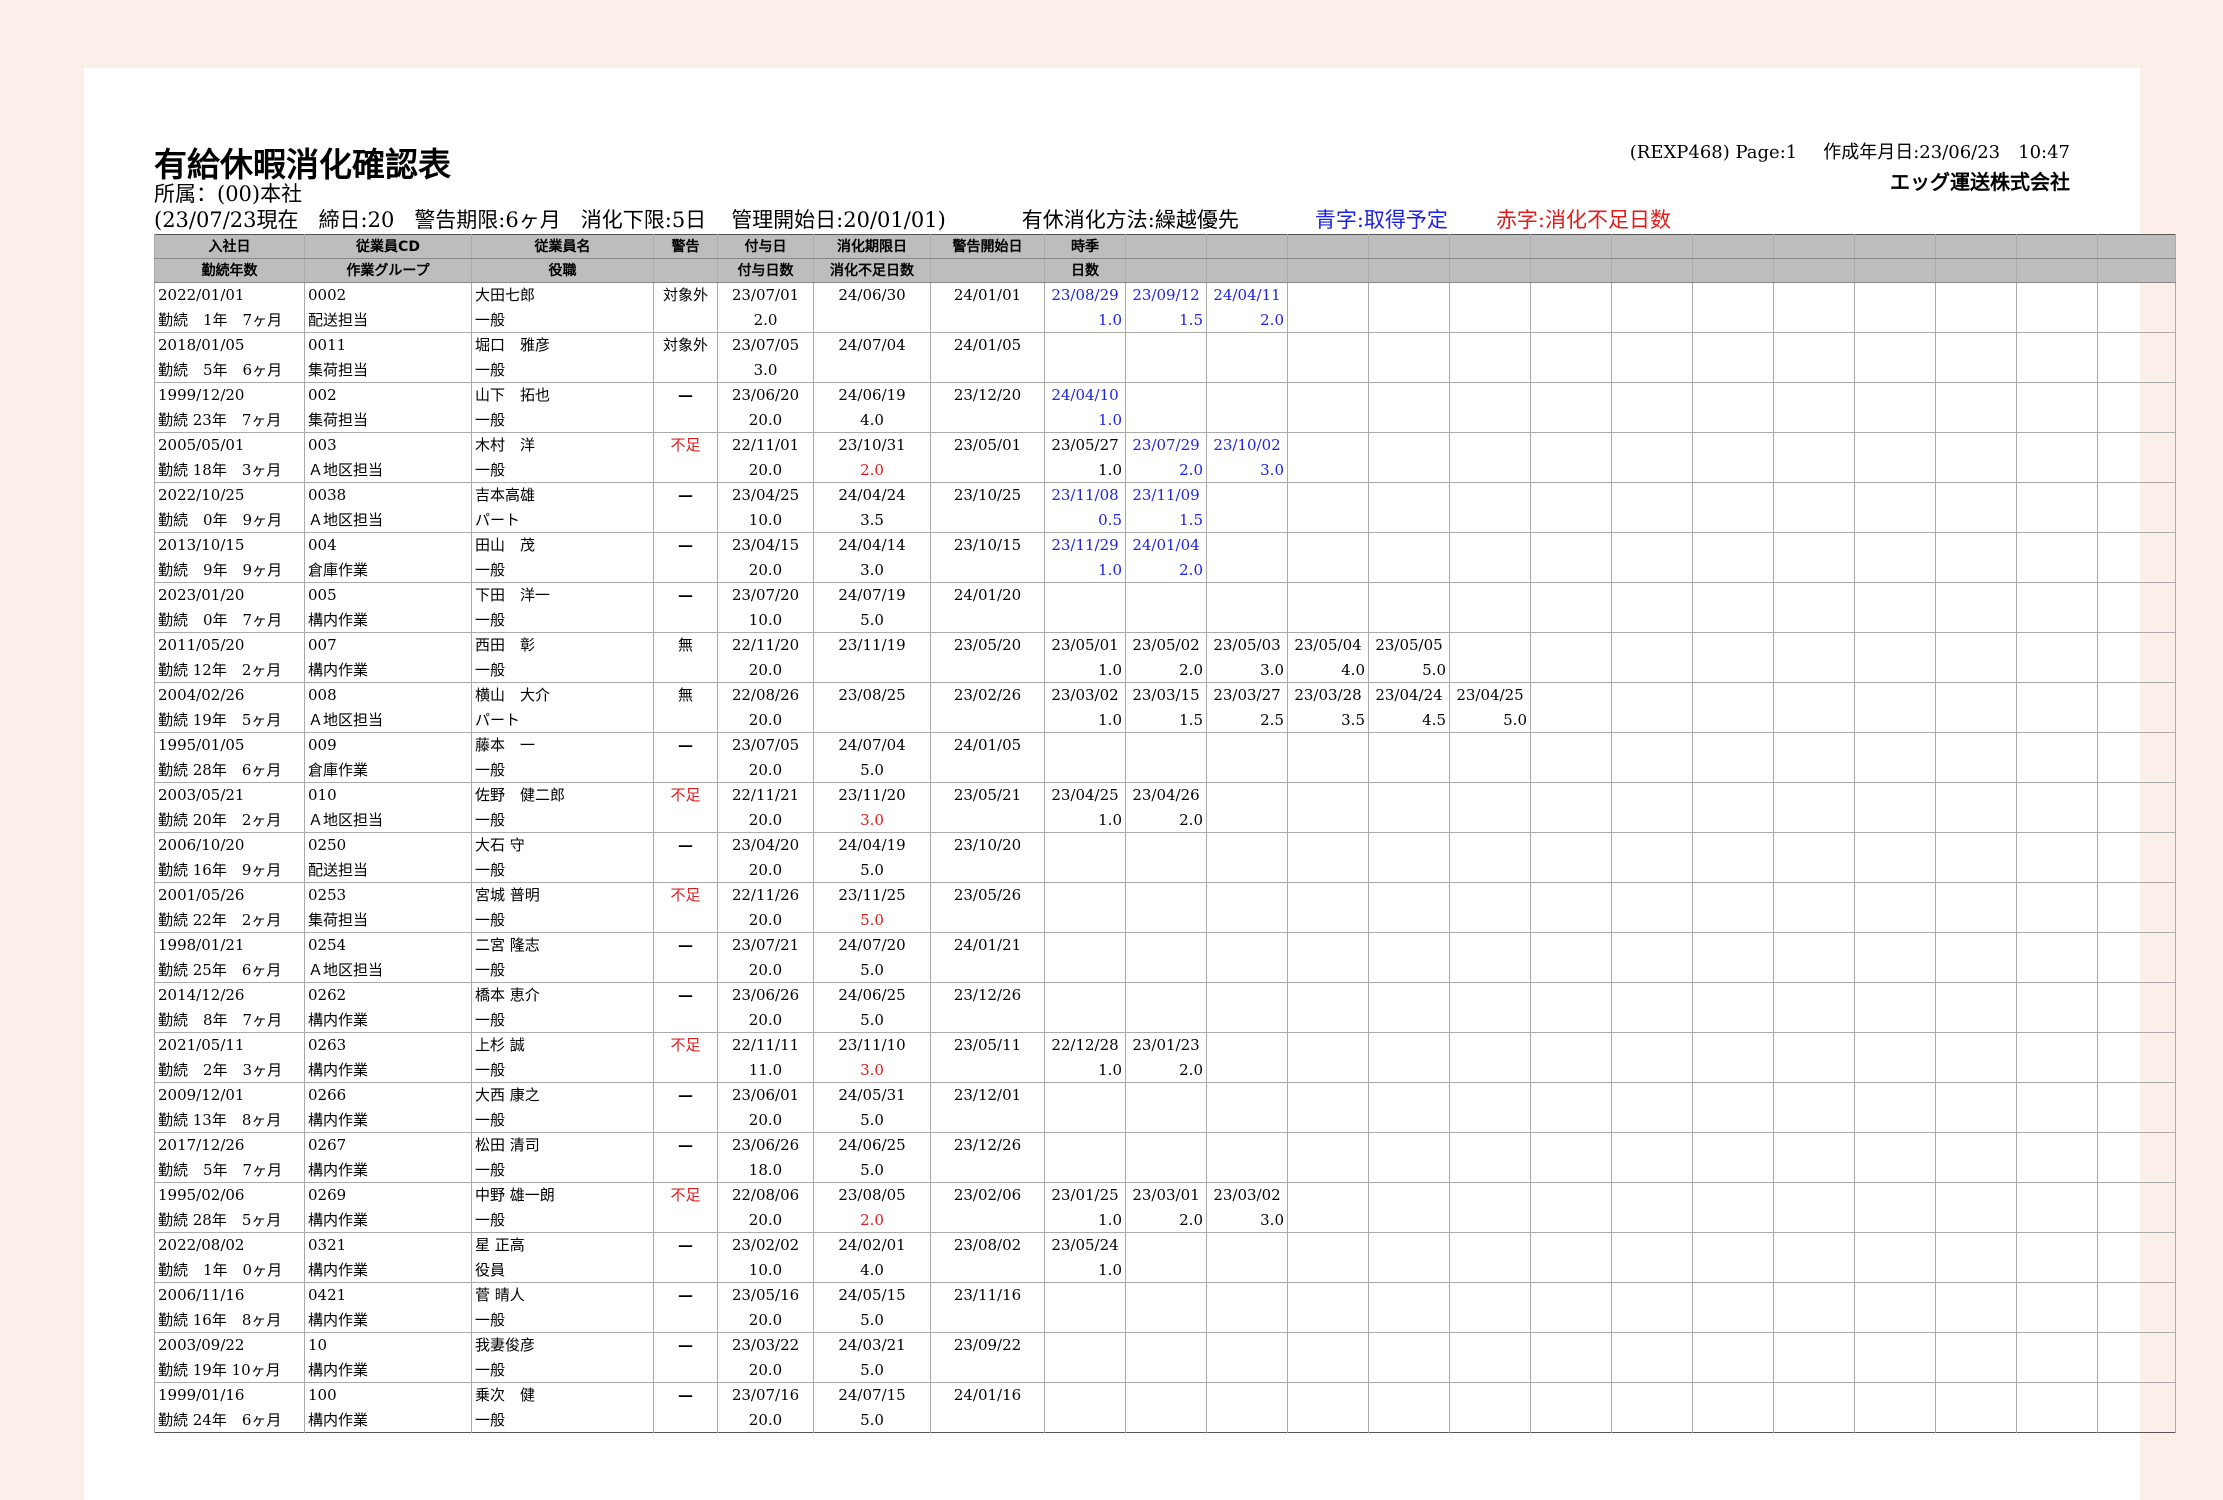 This screenshot has width=2223, height=1500. Describe the element at coordinates (872, 1395) in the screenshot. I see `expiry-date: 24/07/15` at that location.